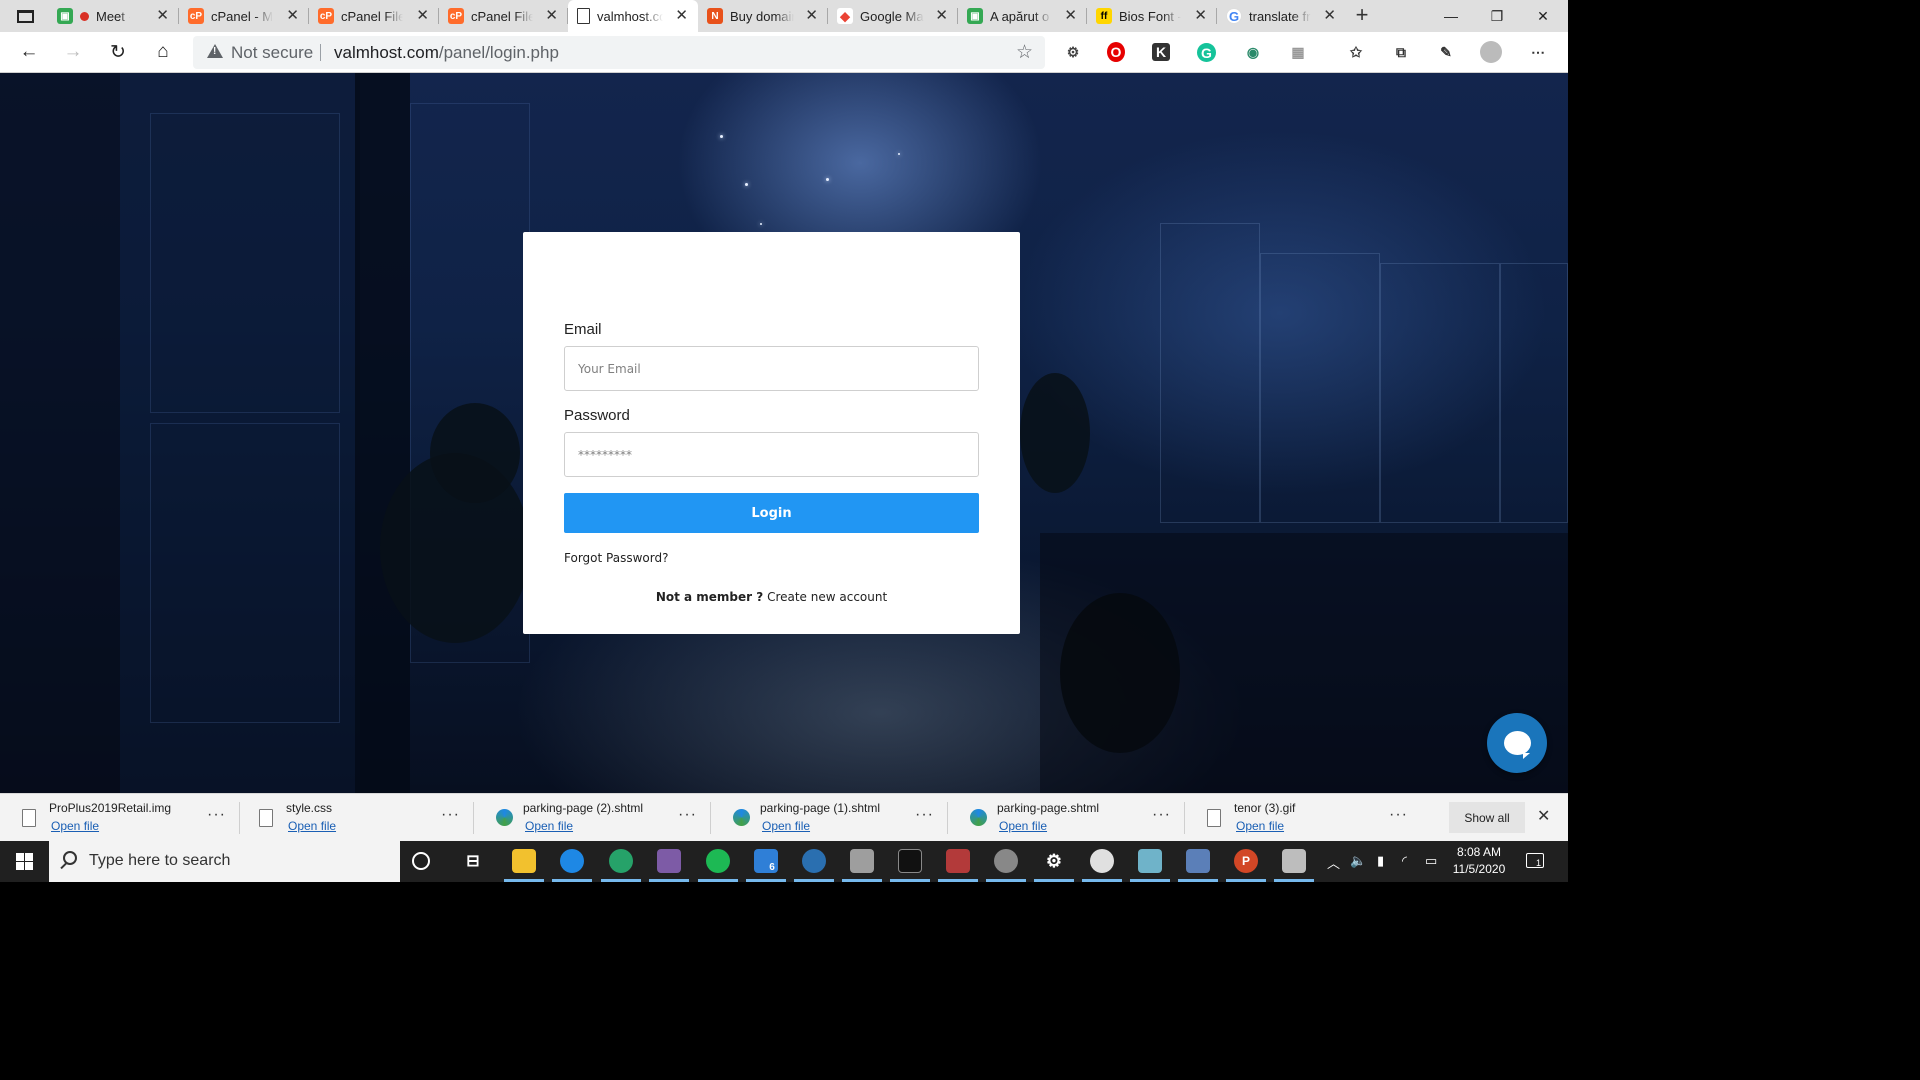  Describe the element at coordinates (1380, 861) in the screenshot. I see `microphone-icon: ▮` at that location.